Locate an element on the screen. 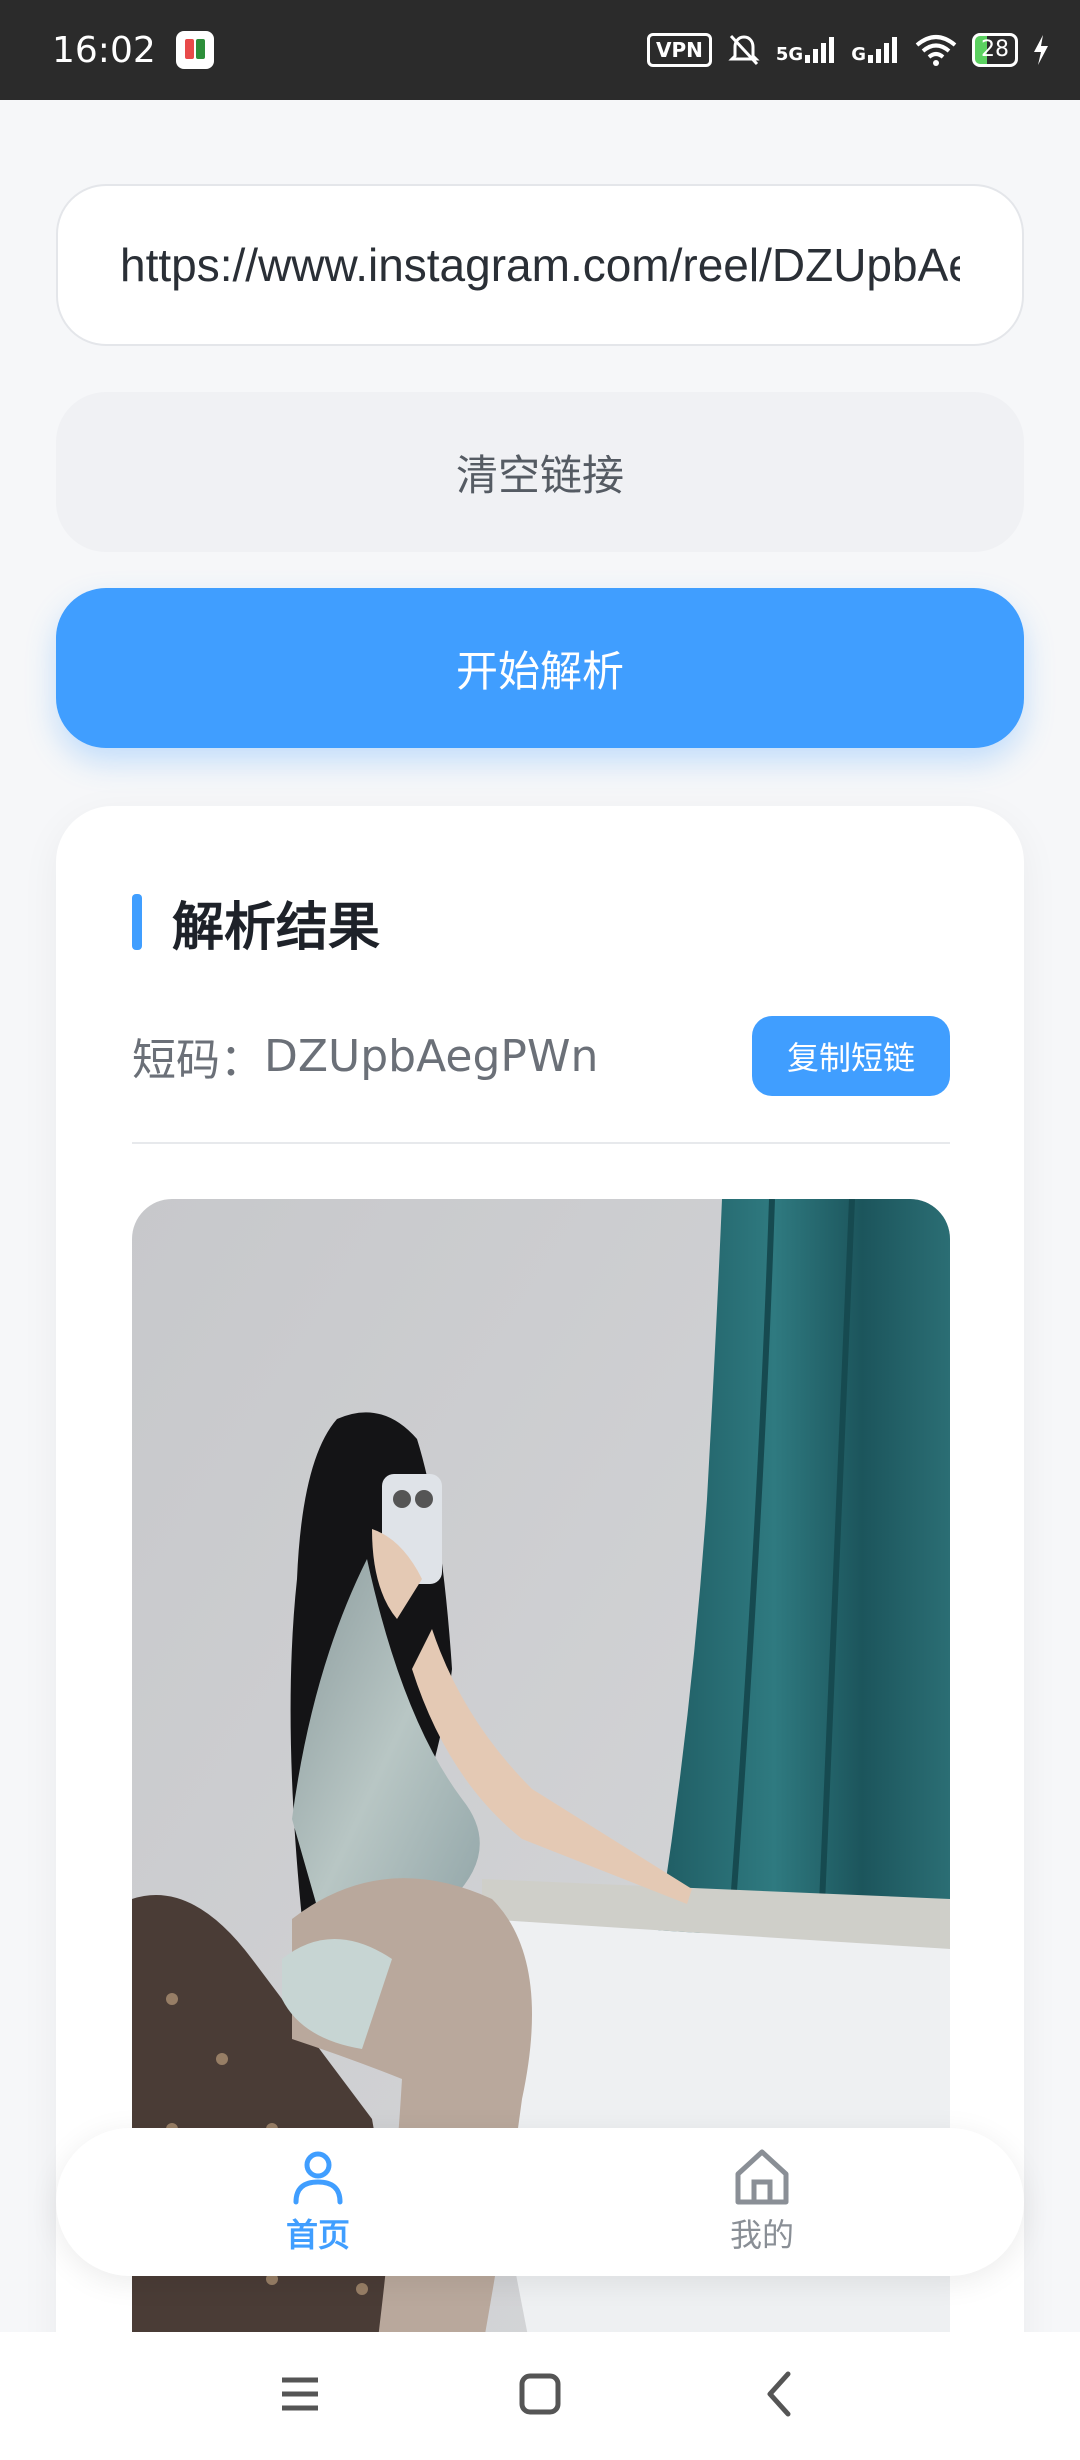 Image resolution: width=1080 pixels, height=2460 pixels. signal-2-label: G is located at coordinates (858, 54).